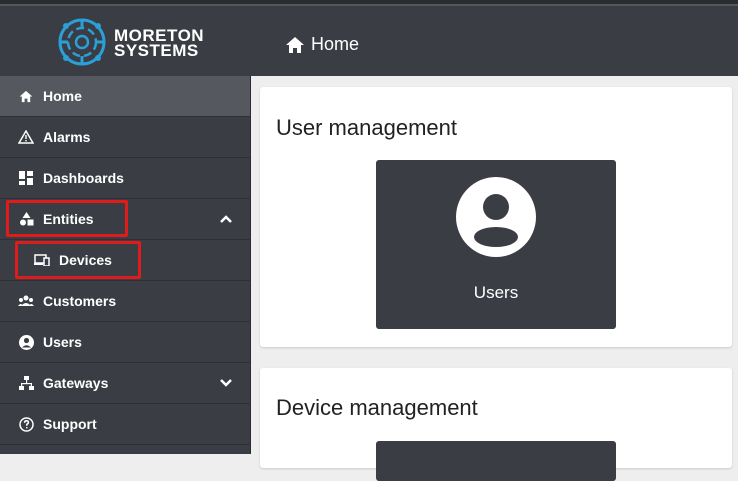  I want to click on user-avatar-icon, so click(496, 217).